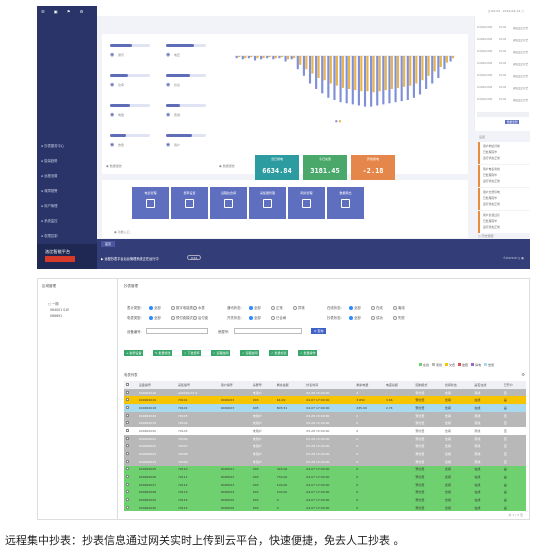  Describe the element at coordinates (504, 199) in the screenshot. I see `alarm-note: 用户欠费停电 已处理完毕 运行状态正常` at that location.